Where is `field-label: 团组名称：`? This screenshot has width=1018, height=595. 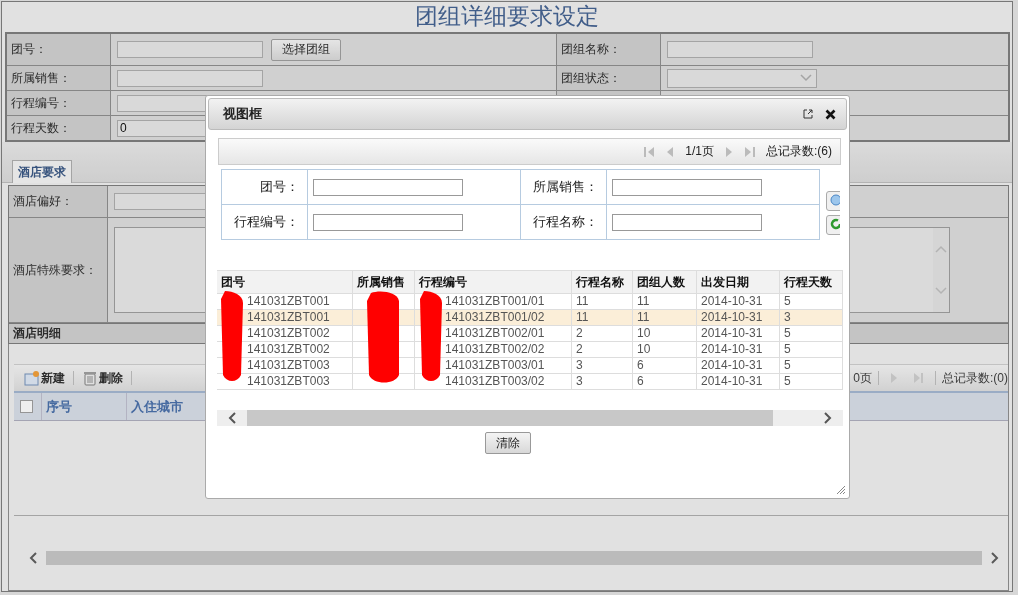 field-label: 团组名称： is located at coordinates (608, 49).